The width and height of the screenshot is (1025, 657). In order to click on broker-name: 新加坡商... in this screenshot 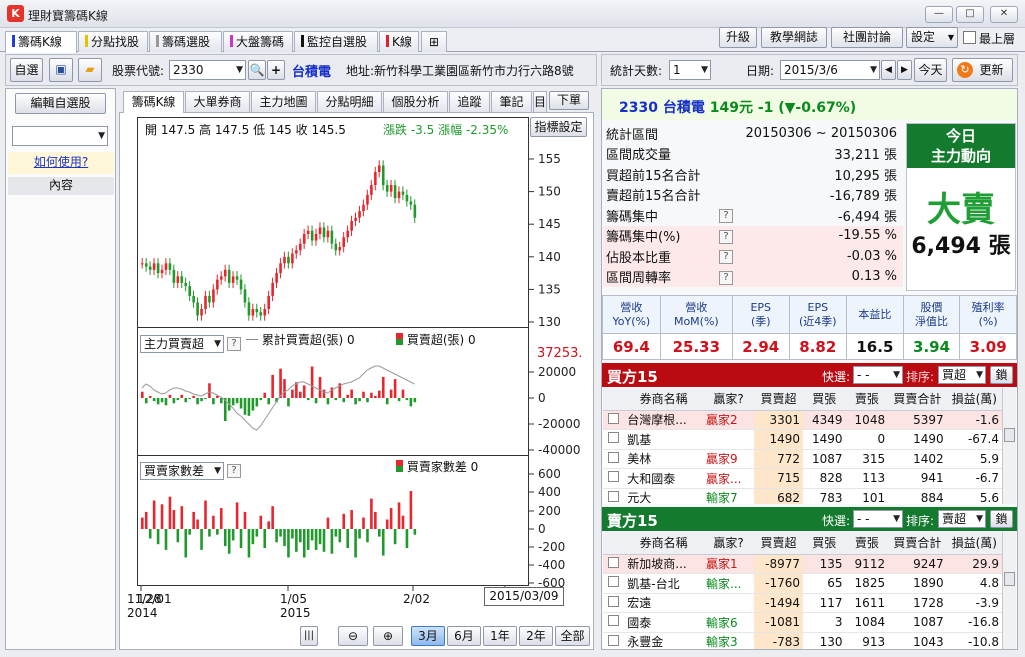, I will do `click(663, 564)`.